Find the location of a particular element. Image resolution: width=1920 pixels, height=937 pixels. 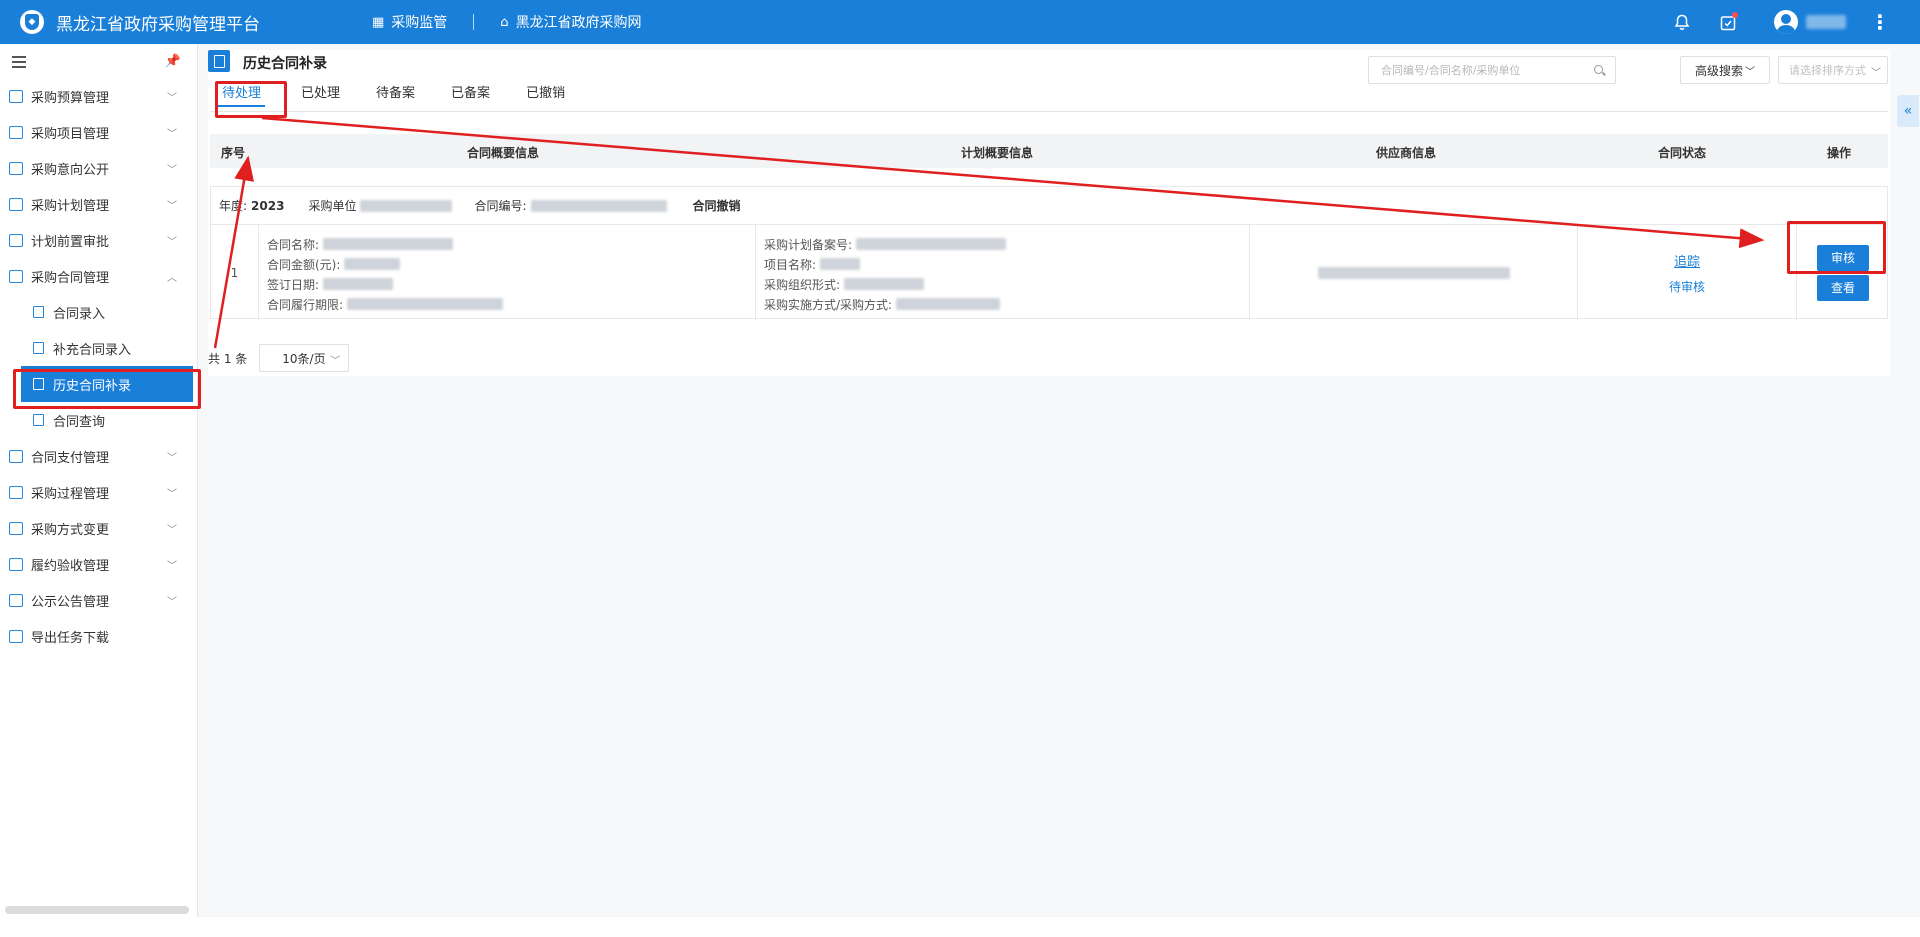

sidebar-subitem-supplement-entry: 补充合同录入 is located at coordinates (98, 348).